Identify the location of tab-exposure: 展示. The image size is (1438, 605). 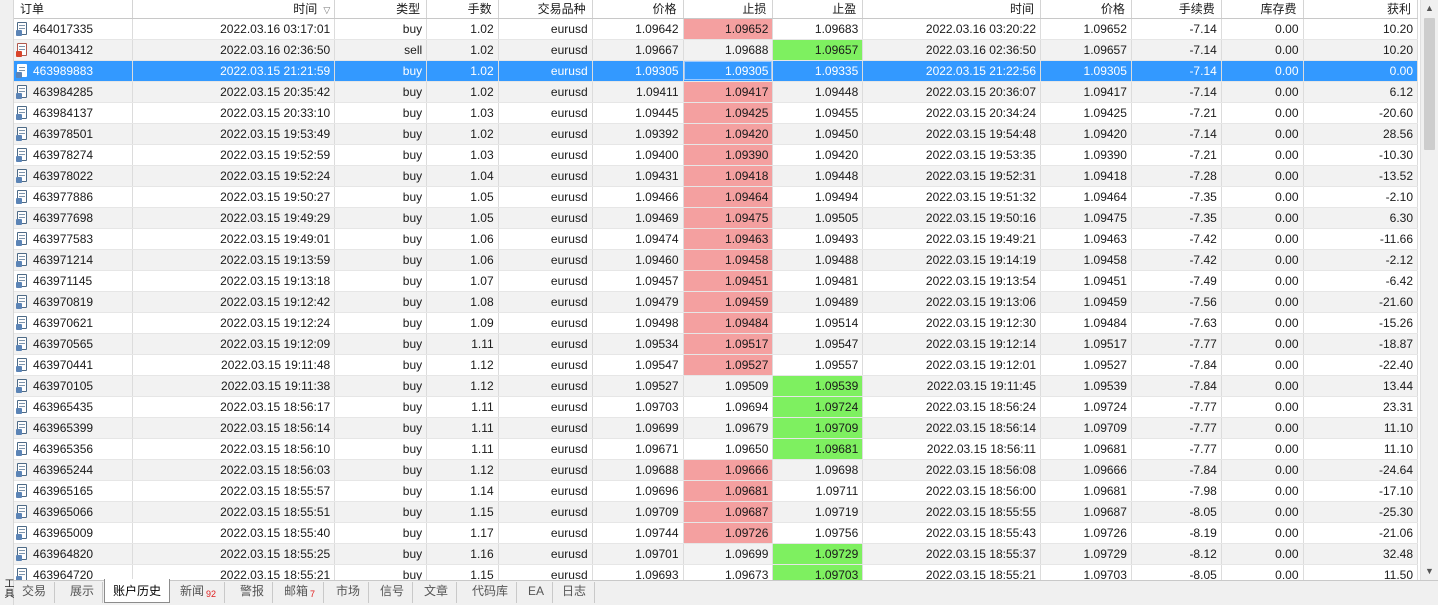
(83, 592).